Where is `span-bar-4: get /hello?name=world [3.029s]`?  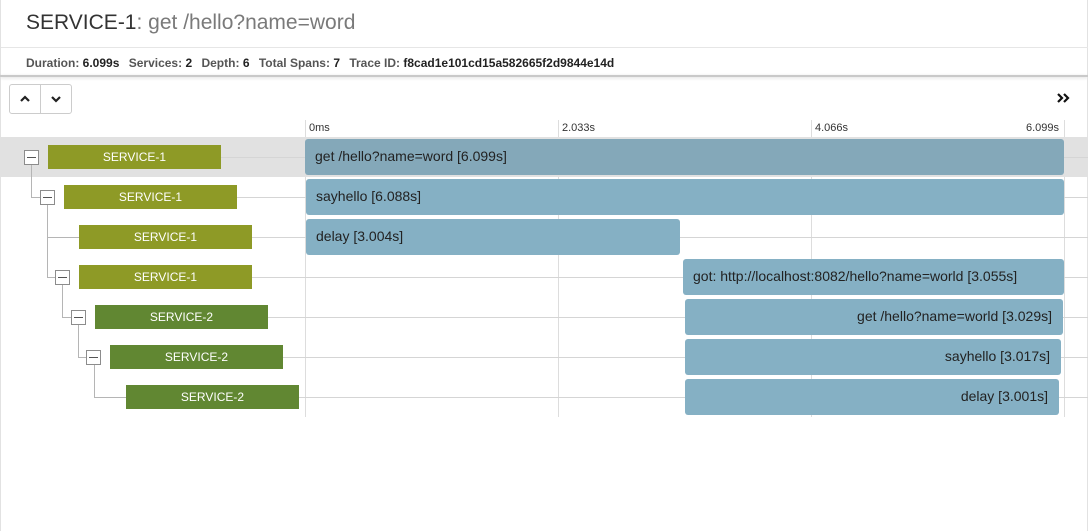
span-bar-4: get /hello?name=world [3.029s] is located at coordinates (874, 317).